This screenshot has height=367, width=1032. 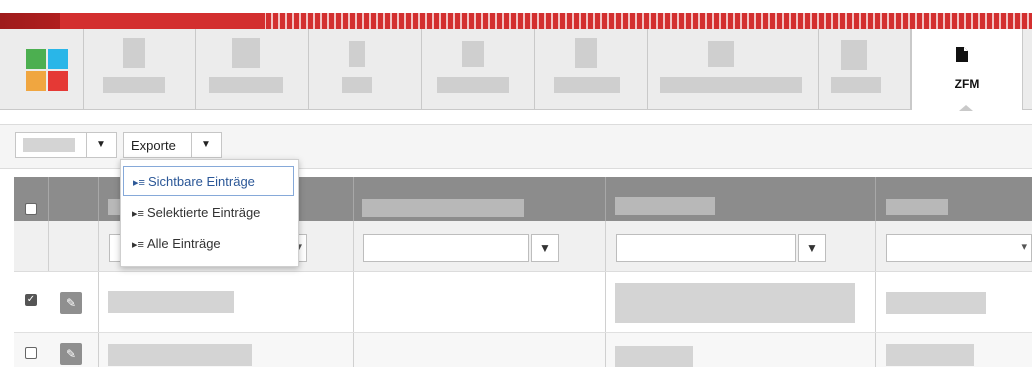 I want to click on document-icon, so click(x=962, y=54).